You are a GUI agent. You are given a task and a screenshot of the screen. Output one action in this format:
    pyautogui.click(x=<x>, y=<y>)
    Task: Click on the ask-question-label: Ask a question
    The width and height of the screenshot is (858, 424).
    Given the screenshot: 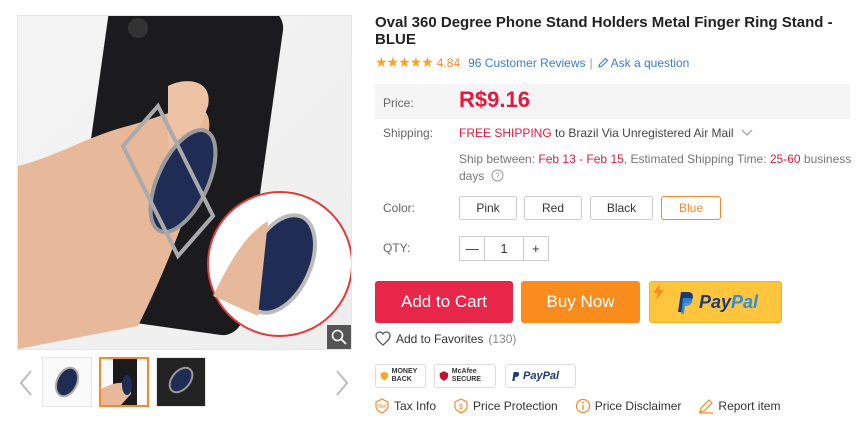 What is the action you would take?
    pyautogui.click(x=650, y=62)
    